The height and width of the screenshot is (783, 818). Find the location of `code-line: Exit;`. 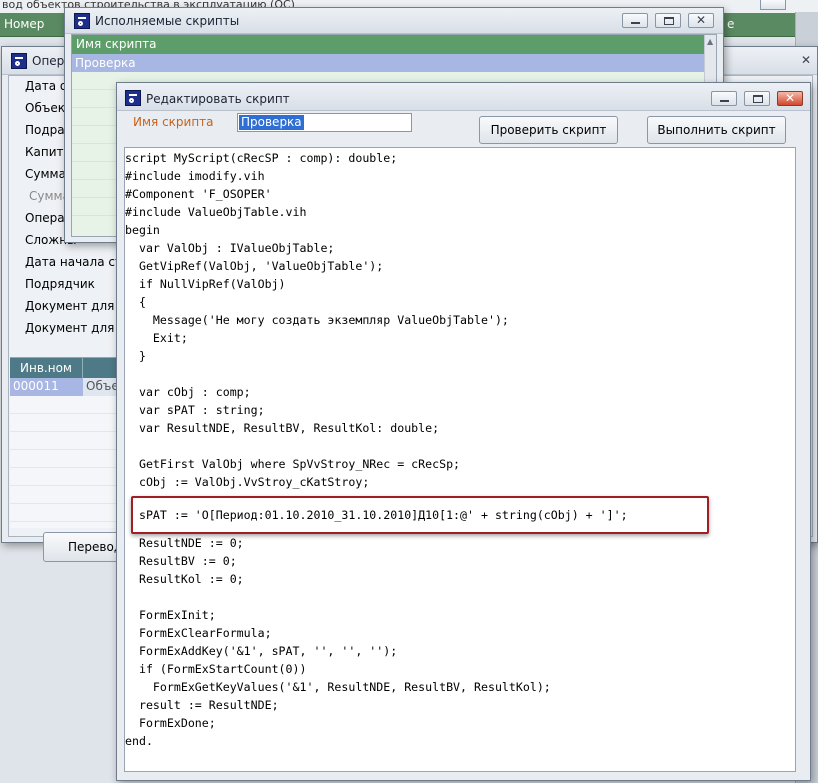

code-line: Exit; is located at coordinates (156, 338).